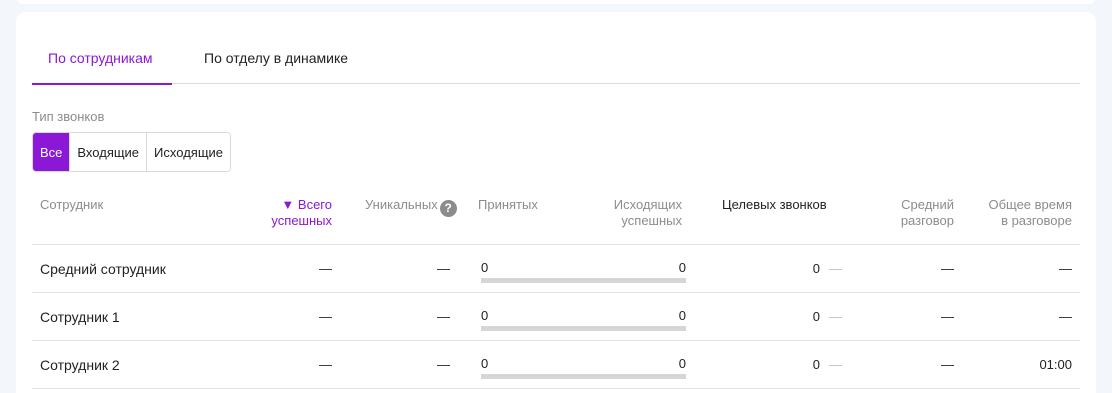  What do you see at coordinates (306, 204) in the screenshot?
I see `col-total-success-line1: ▼ Всего` at bounding box center [306, 204].